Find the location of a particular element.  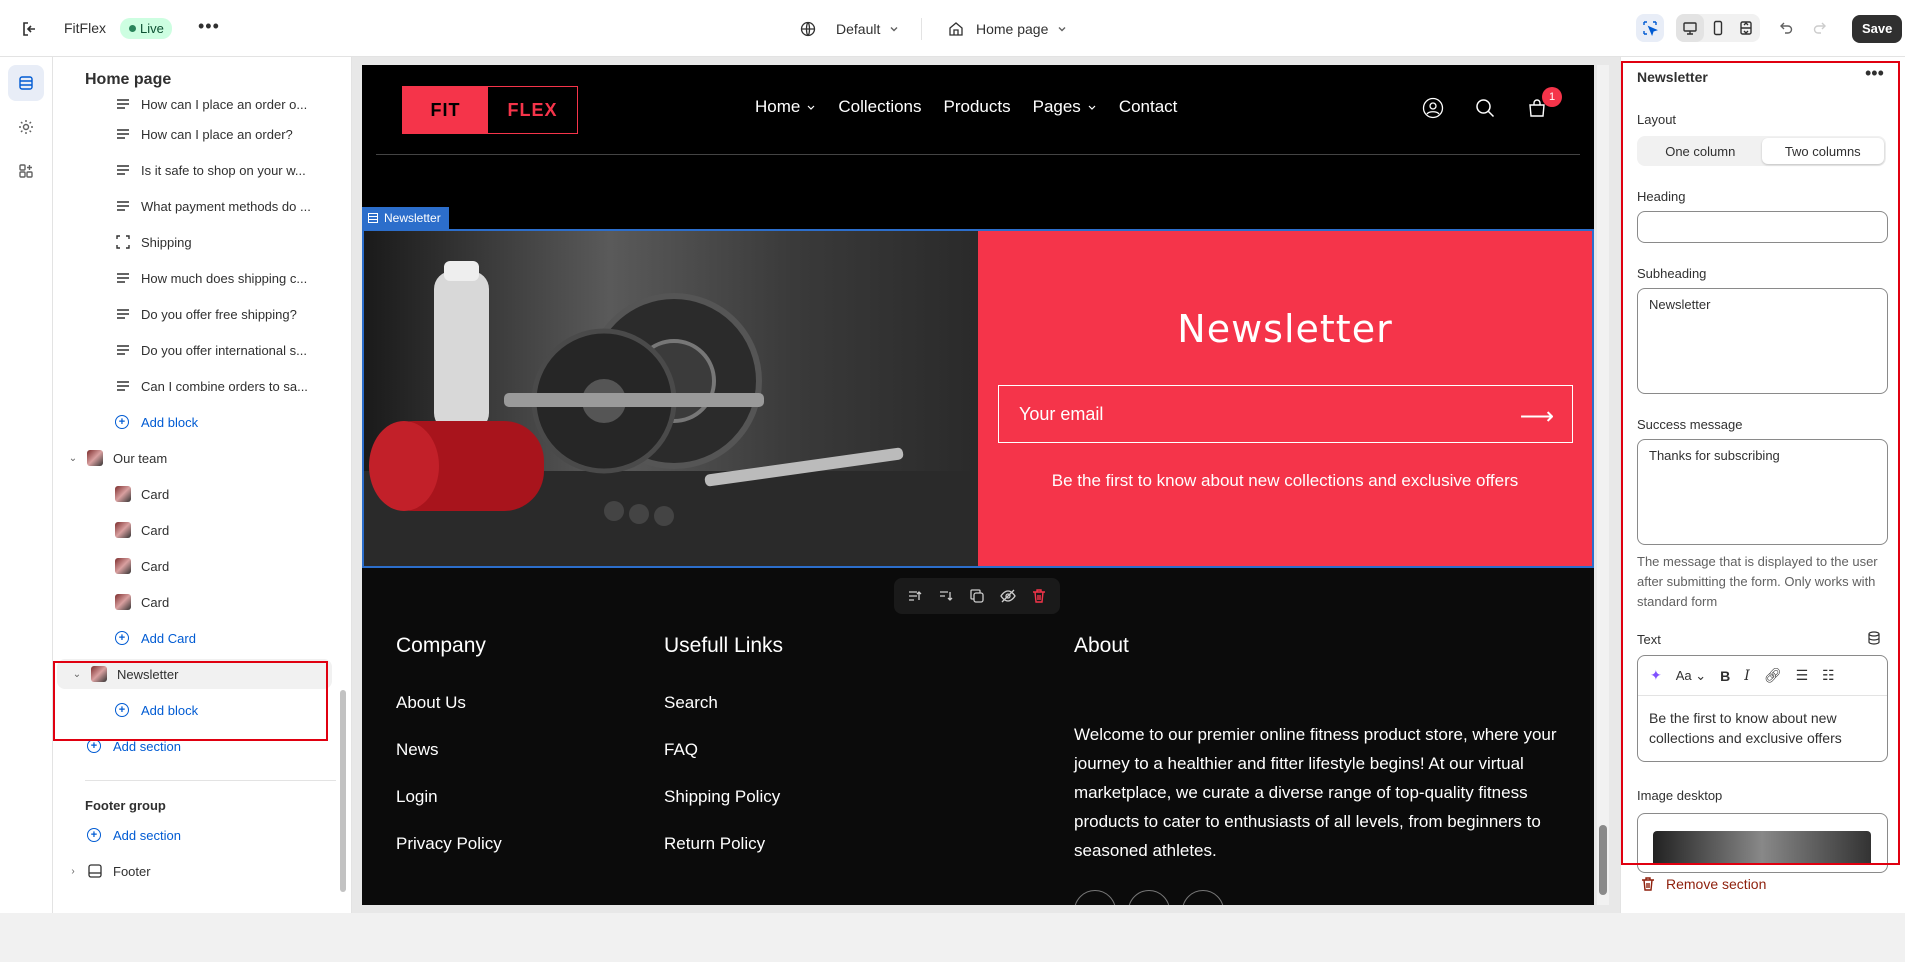

gear-icon is located at coordinates (26, 127).